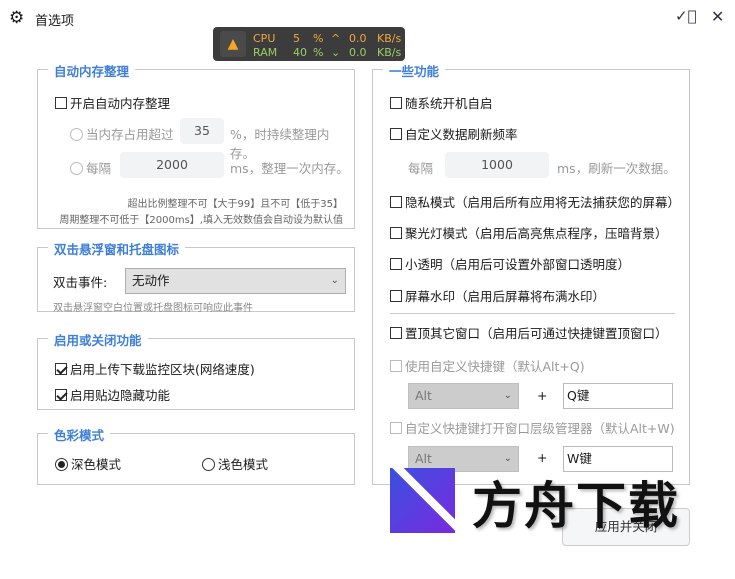 This screenshot has width=735, height=579. I want to click on label: 自定义快捷键打开窗口层级管理器（默认Alt+W), so click(540, 428).